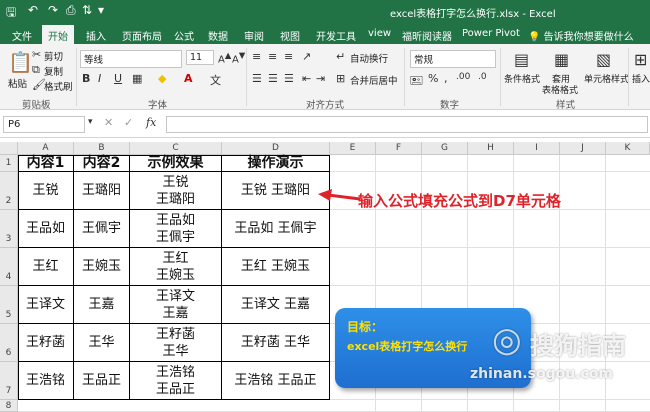  I want to click on cancel-icon: ✕, so click(108, 122).